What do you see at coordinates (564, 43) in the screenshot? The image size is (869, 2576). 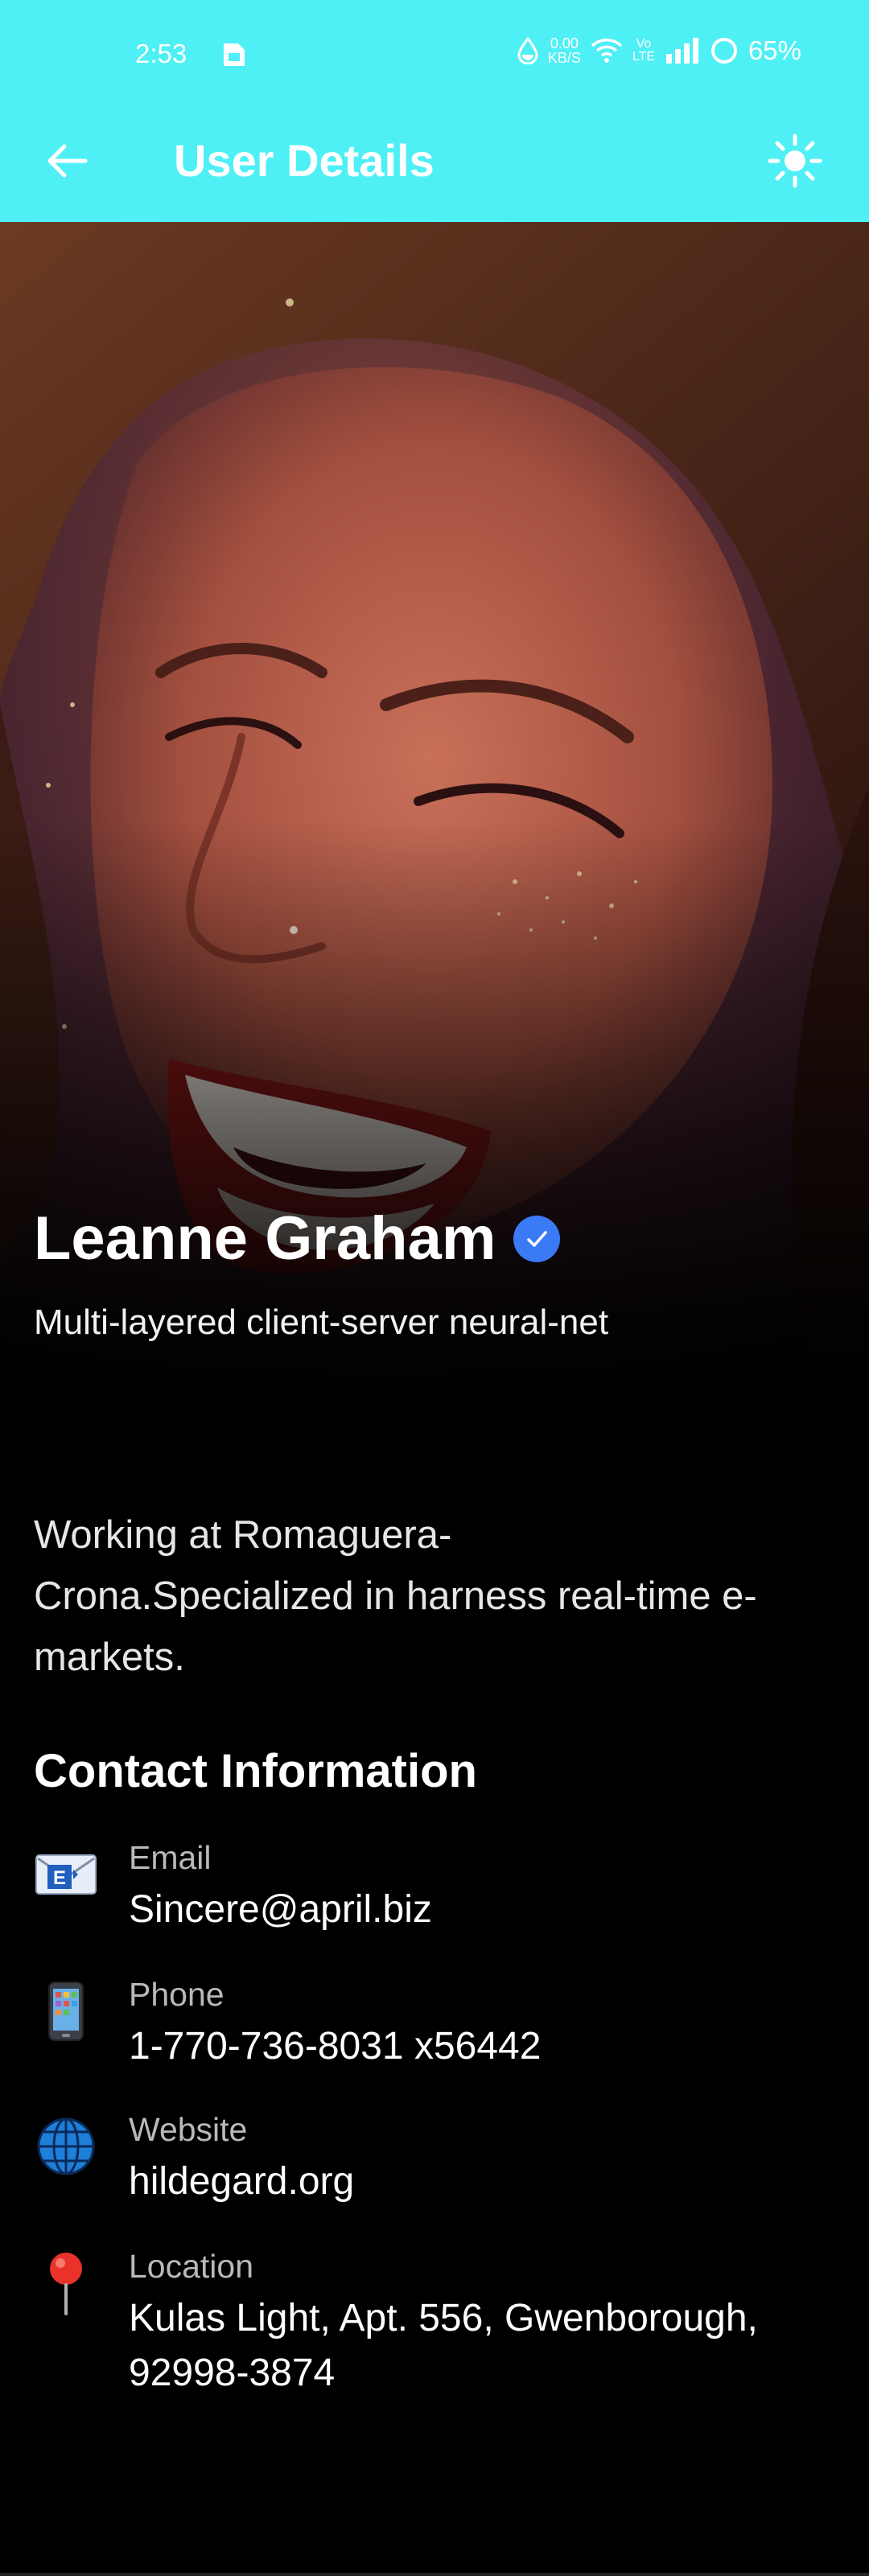 I see `network-speed-value: 0.00` at bounding box center [564, 43].